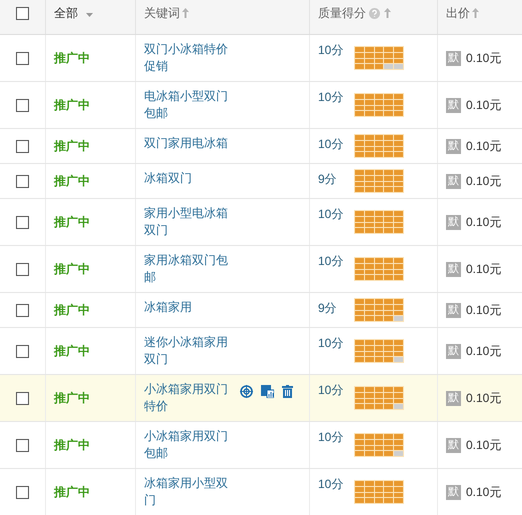  What do you see at coordinates (188, 307) in the screenshot?
I see `keyword-link: 冰箱家用` at bounding box center [188, 307].